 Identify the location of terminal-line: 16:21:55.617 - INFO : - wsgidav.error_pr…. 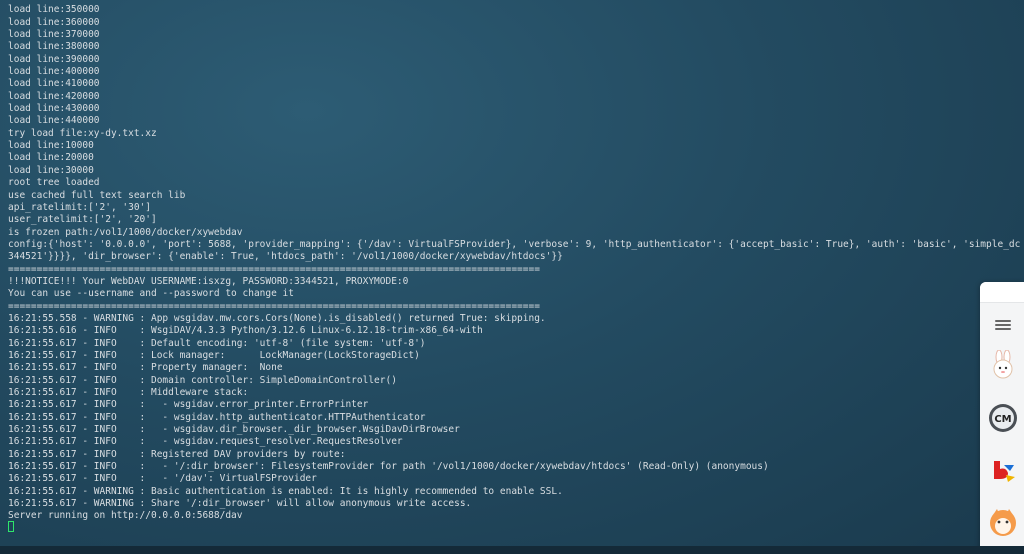
(188, 405).